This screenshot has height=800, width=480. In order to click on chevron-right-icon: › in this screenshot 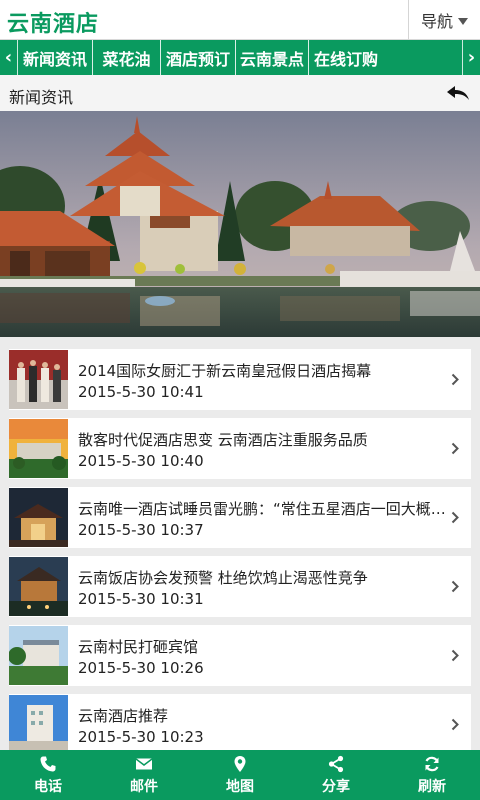, I will do `click(471, 57)`.